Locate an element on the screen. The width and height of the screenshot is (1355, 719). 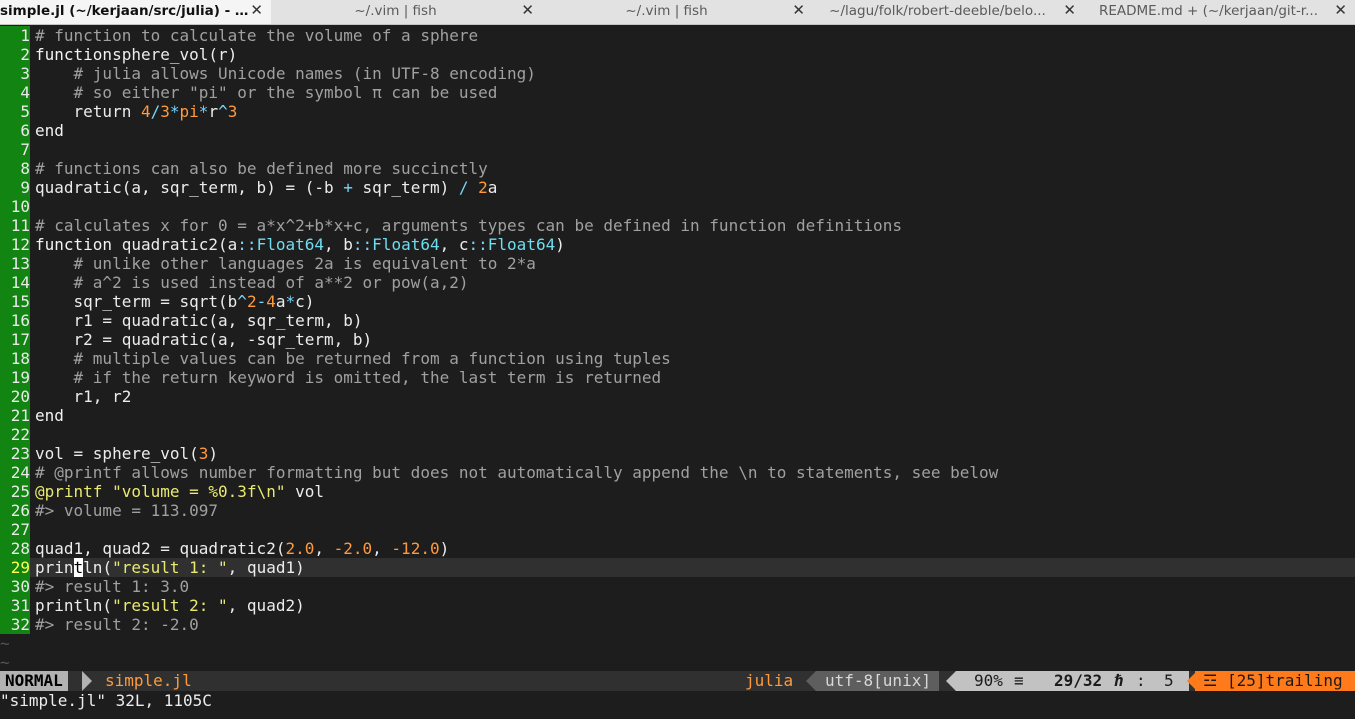
code-text: return 4/3*pi*r^3 is located at coordinates (136, 111).